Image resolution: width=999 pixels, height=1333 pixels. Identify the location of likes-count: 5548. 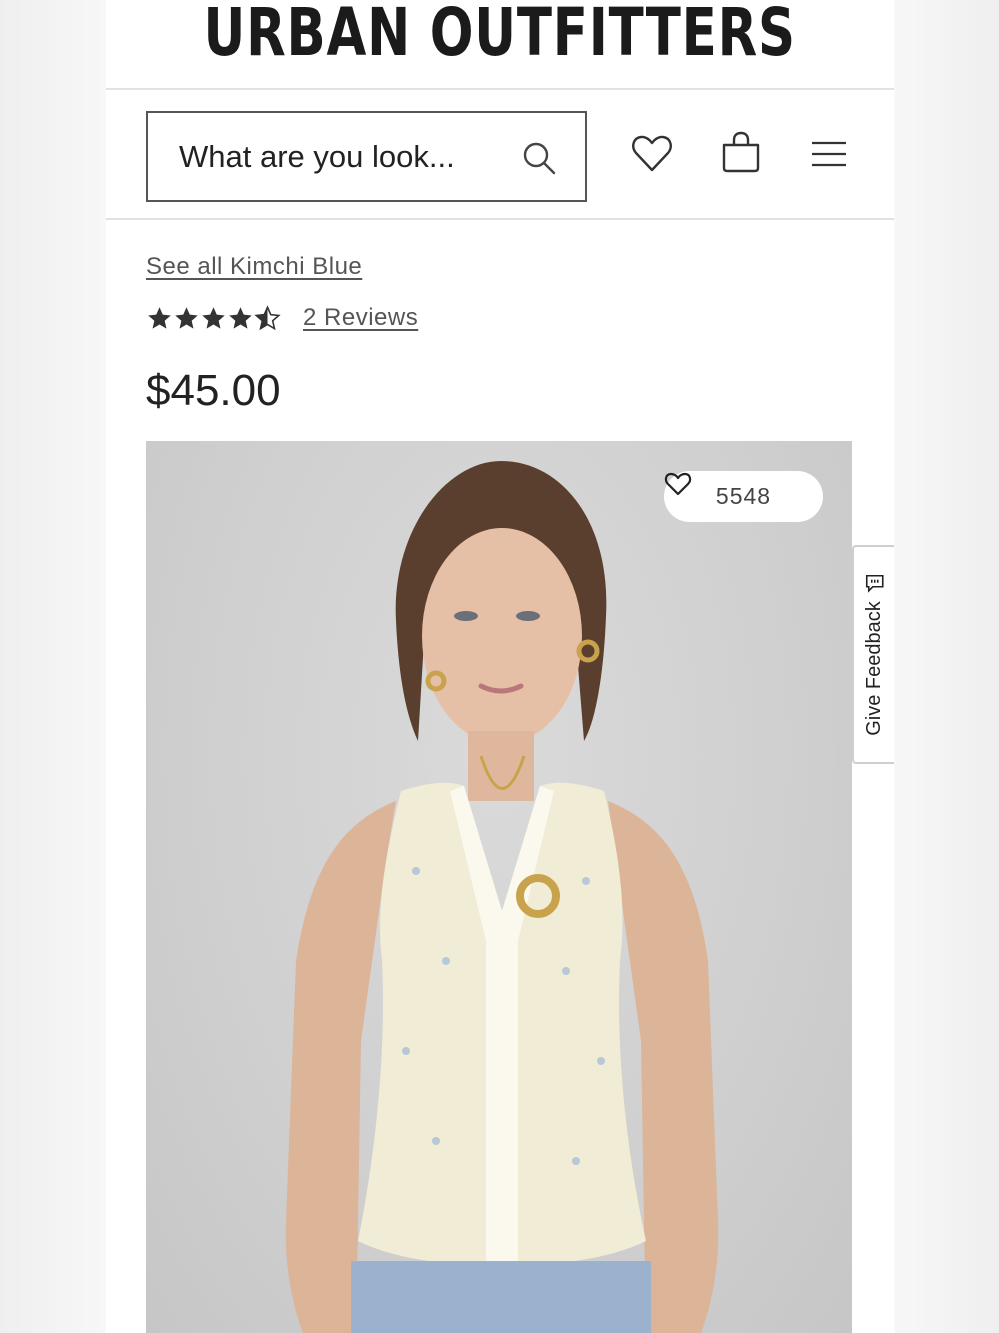
(743, 496).